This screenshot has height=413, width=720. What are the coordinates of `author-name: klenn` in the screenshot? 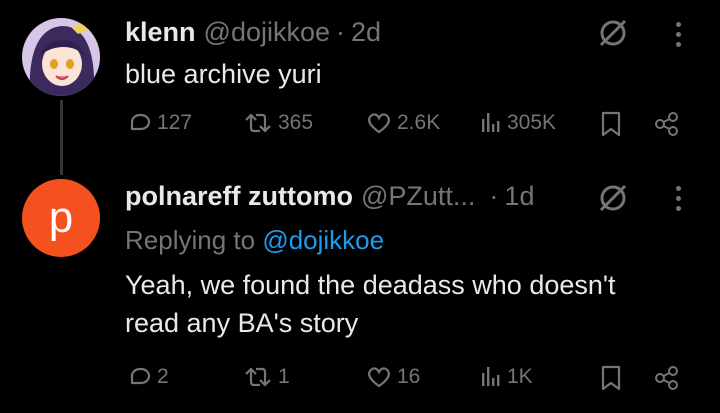 It's located at (160, 32).